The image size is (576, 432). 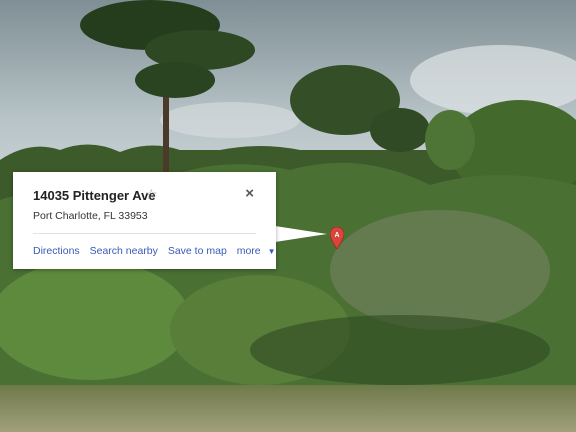 What do you see at coordinates (56, 251) in the screenshot?
I see `directions-link: Directions` at bounding box center [56, 251].